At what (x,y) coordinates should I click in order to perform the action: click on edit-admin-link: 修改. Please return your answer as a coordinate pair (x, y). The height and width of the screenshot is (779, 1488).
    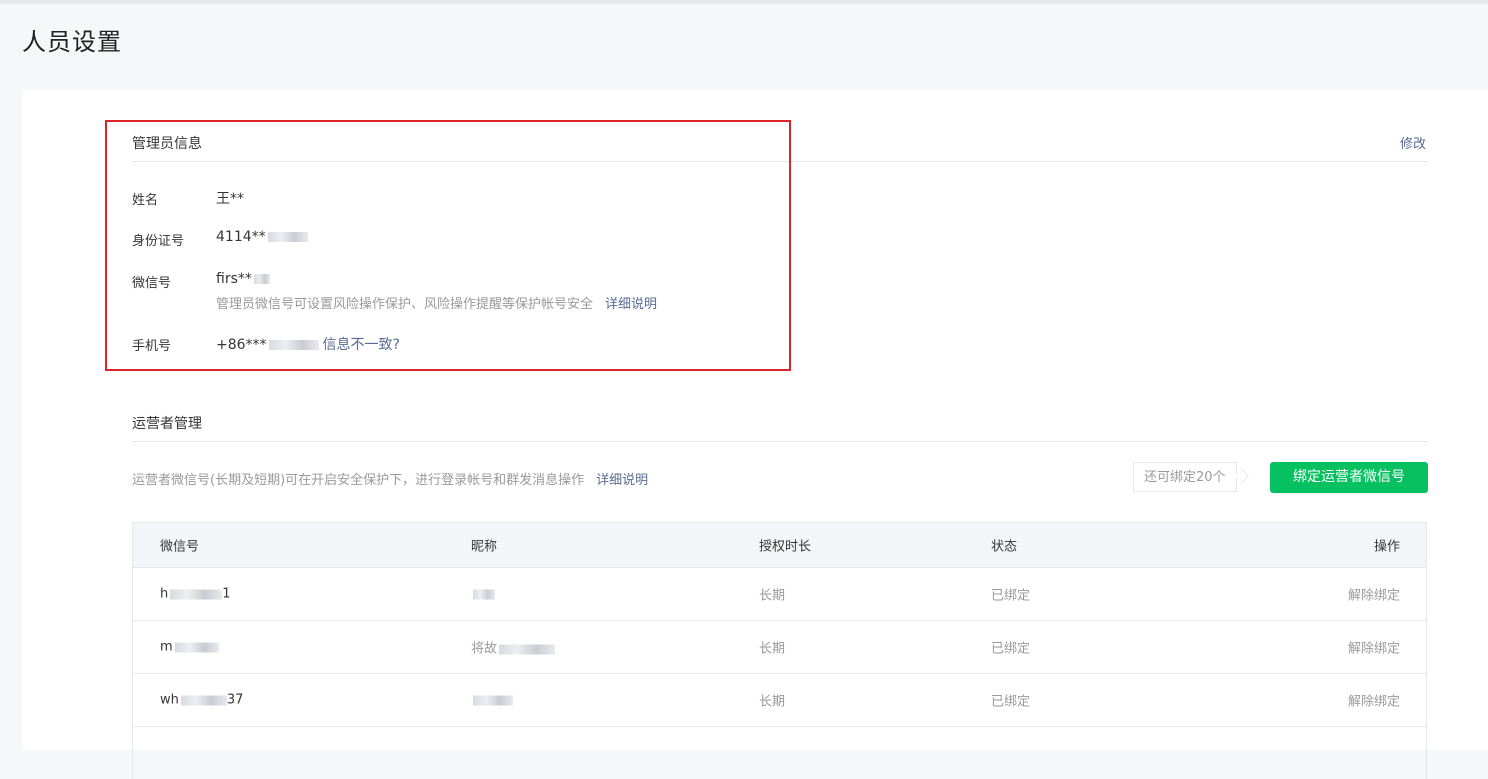
    Looking at the image, I should click on (1413, 142).